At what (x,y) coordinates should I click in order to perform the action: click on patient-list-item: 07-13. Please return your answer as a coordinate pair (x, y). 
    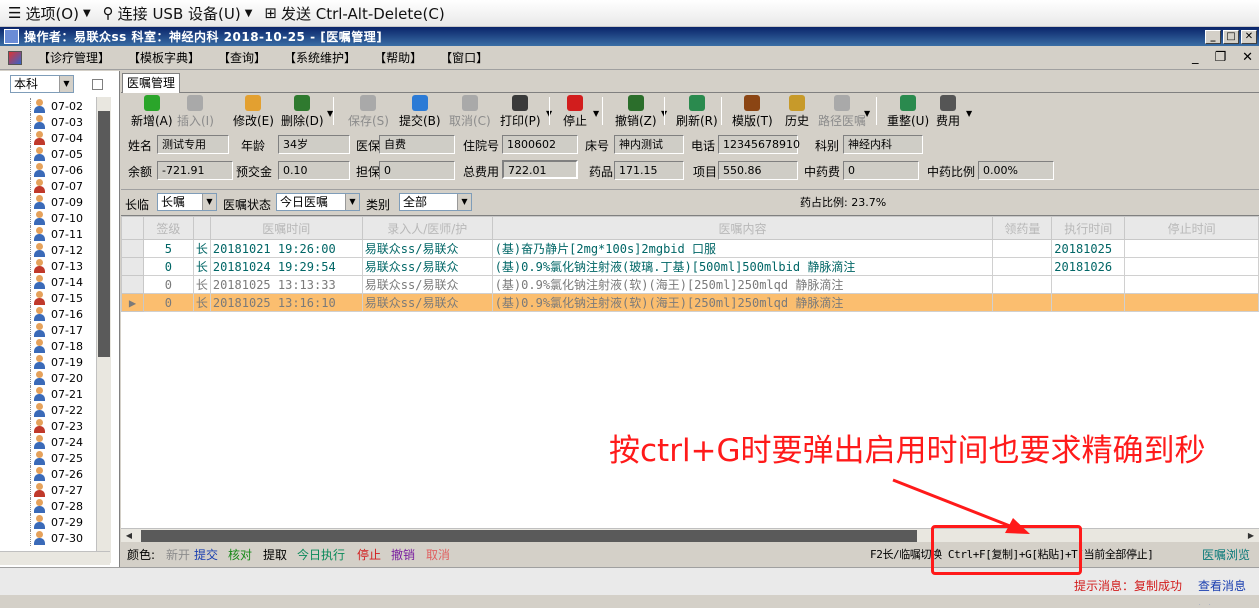
    Looking at the image, I should click on (63, 266).